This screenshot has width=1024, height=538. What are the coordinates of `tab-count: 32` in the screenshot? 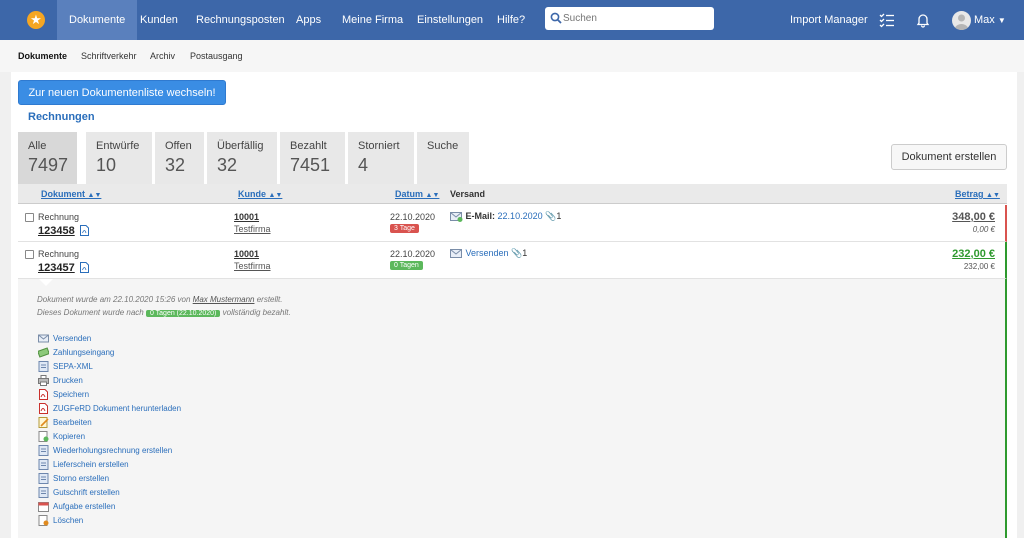 It's located at (175, 165).